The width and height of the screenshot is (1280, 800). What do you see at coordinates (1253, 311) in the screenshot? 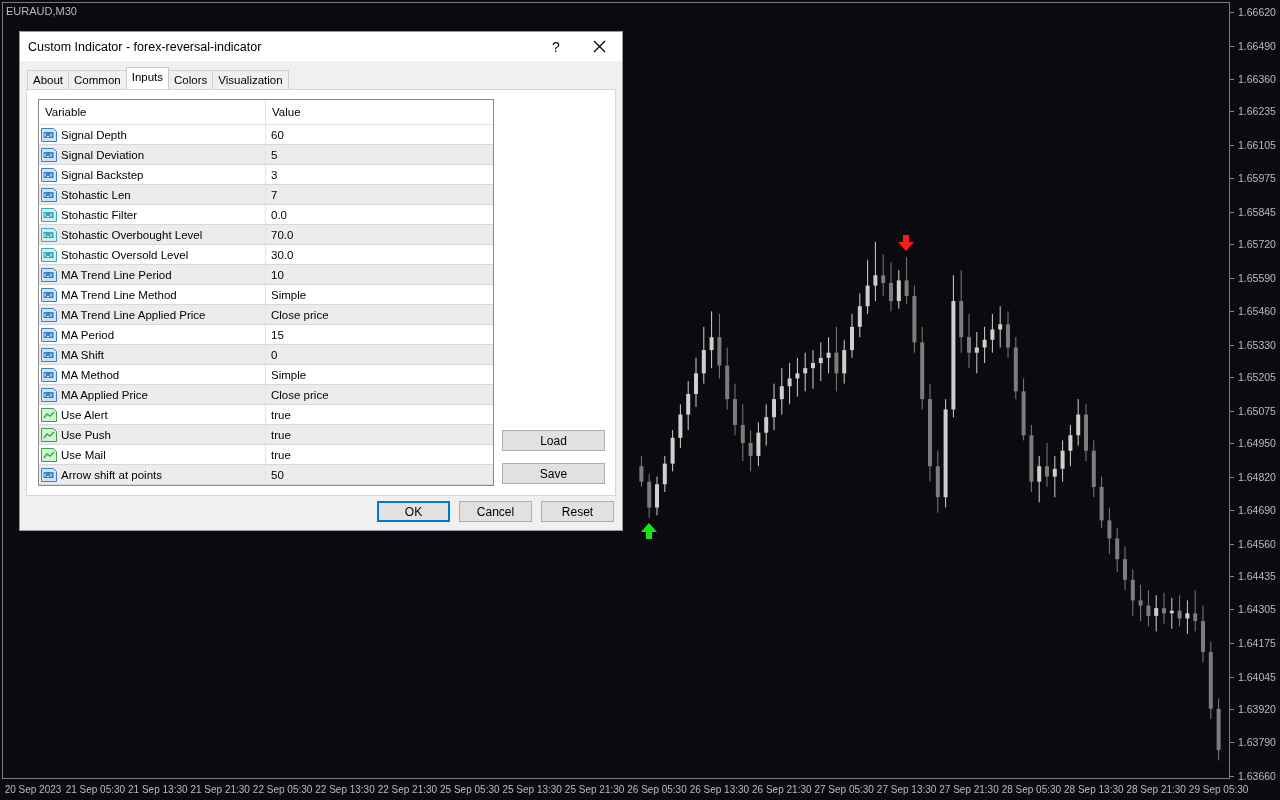
I see `price-label: 1.65460` at bounding box center [1253, 311].